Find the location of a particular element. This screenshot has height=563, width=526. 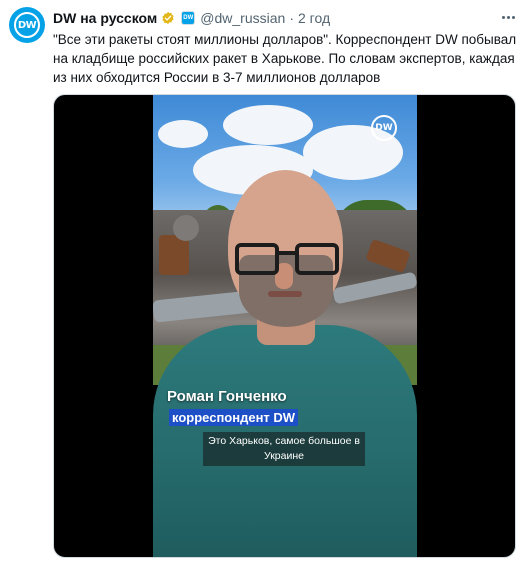

timestamp: 2 год is located at coordinates (314, 18).